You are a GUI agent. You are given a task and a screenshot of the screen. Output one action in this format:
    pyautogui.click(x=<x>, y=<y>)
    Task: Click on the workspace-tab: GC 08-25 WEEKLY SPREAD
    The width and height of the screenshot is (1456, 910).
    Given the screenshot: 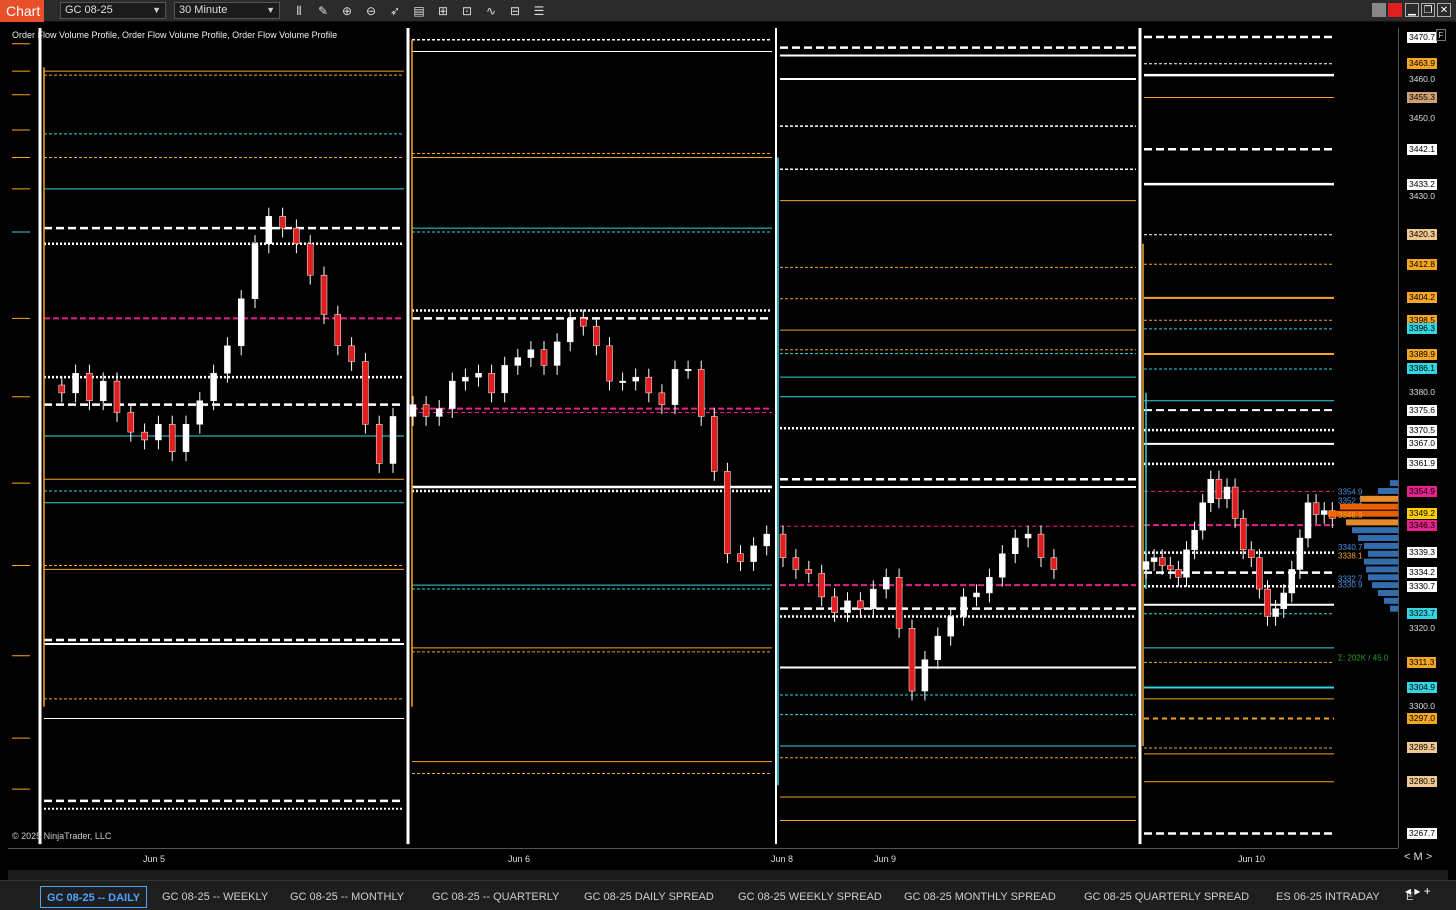 What is the action you would take?
    pyautogui.click(x=810, y=897)
    